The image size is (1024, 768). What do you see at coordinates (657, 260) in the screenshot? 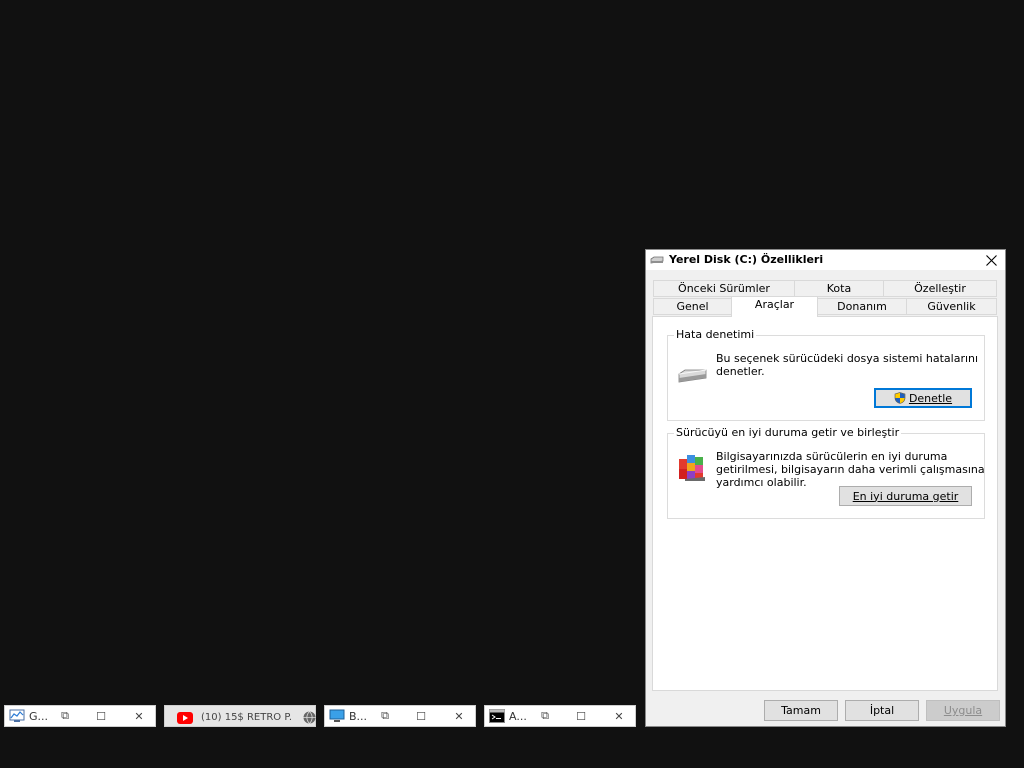
I see `drive-icon` at bounding box center [657, 260].